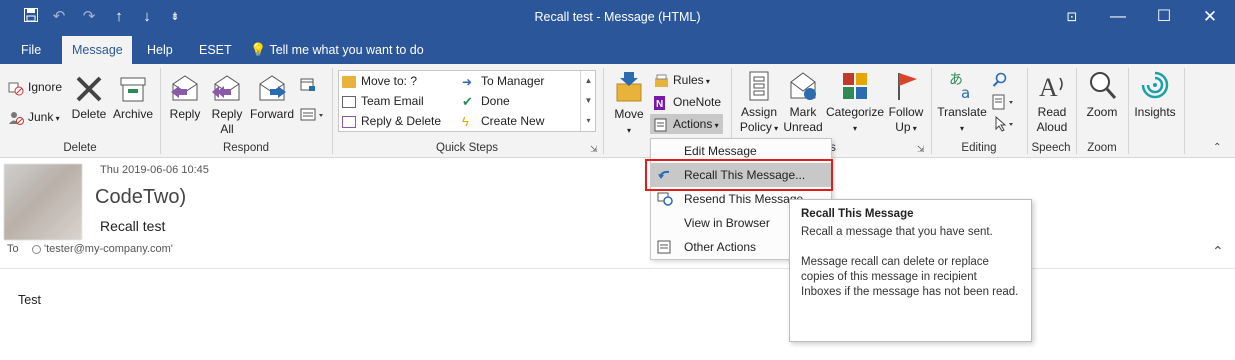  I want to click on tooltip-title: Recall This Message, so click(857, 214).